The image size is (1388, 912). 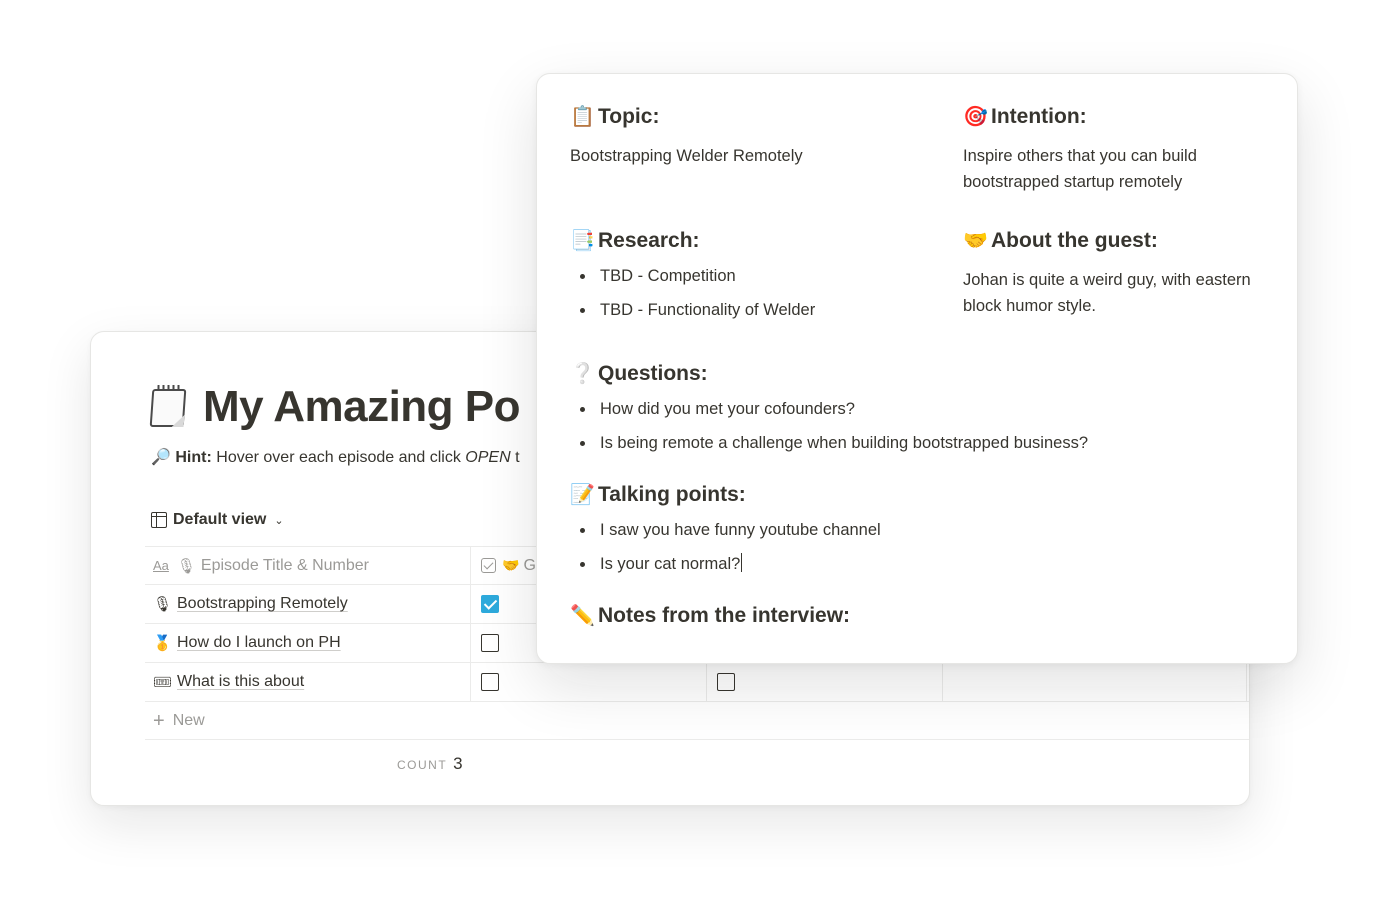 What do you see at coordinates (217, 520) in the screenshot?
I see `default-view-dropdown: Default view ⌄` at bounding box center [217, 520].